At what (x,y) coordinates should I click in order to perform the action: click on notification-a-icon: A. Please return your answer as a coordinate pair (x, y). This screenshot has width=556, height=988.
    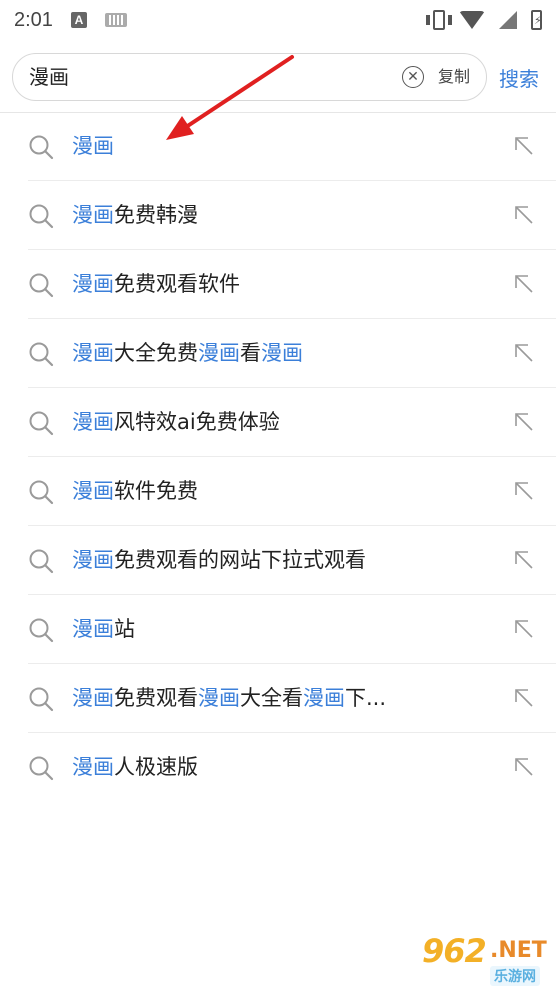
    Looking at the image, I should click on (78, 20).